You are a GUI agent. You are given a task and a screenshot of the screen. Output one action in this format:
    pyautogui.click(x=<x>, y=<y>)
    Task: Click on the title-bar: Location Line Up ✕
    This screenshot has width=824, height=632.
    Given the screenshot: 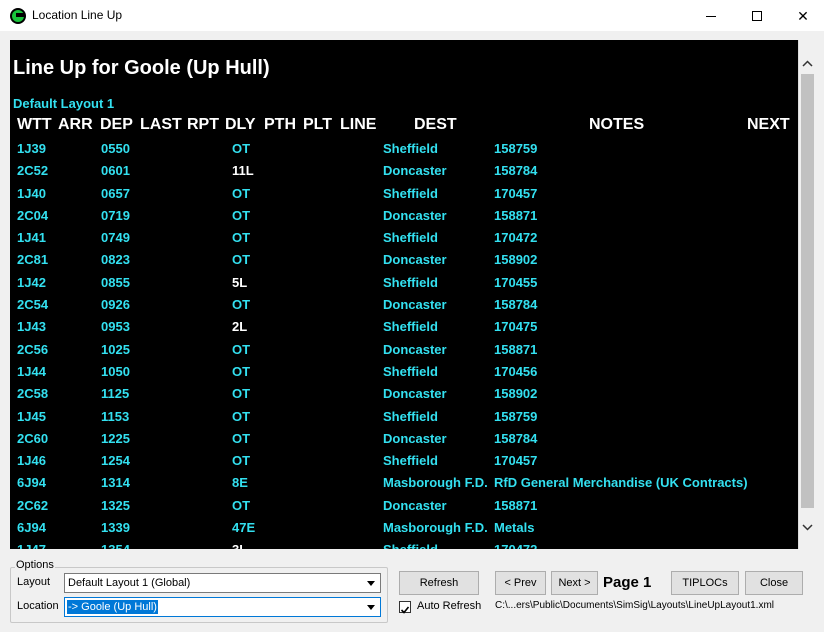 What is the action you would take?
    pyautogui.click(x=412, y=16)
    